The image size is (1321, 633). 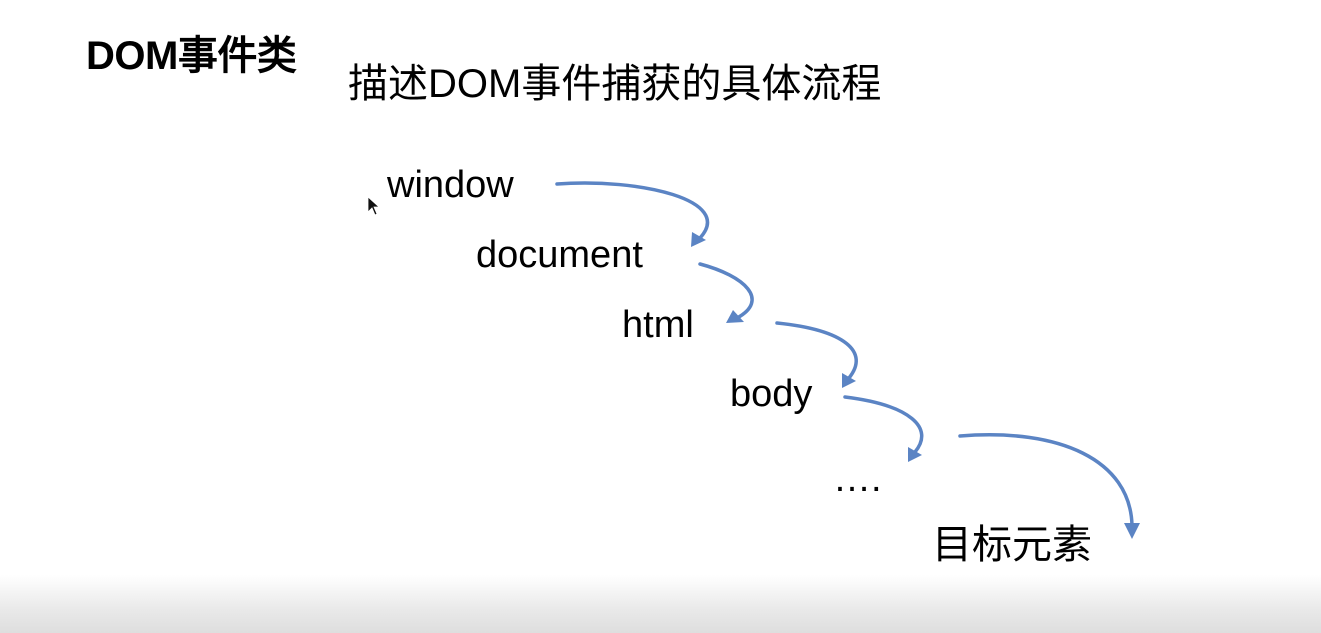 What do you see at coordinates (1012, 545) in the screenshot?
I see `flow-node-target: 目标元素` at bounding box center [1012, 545].